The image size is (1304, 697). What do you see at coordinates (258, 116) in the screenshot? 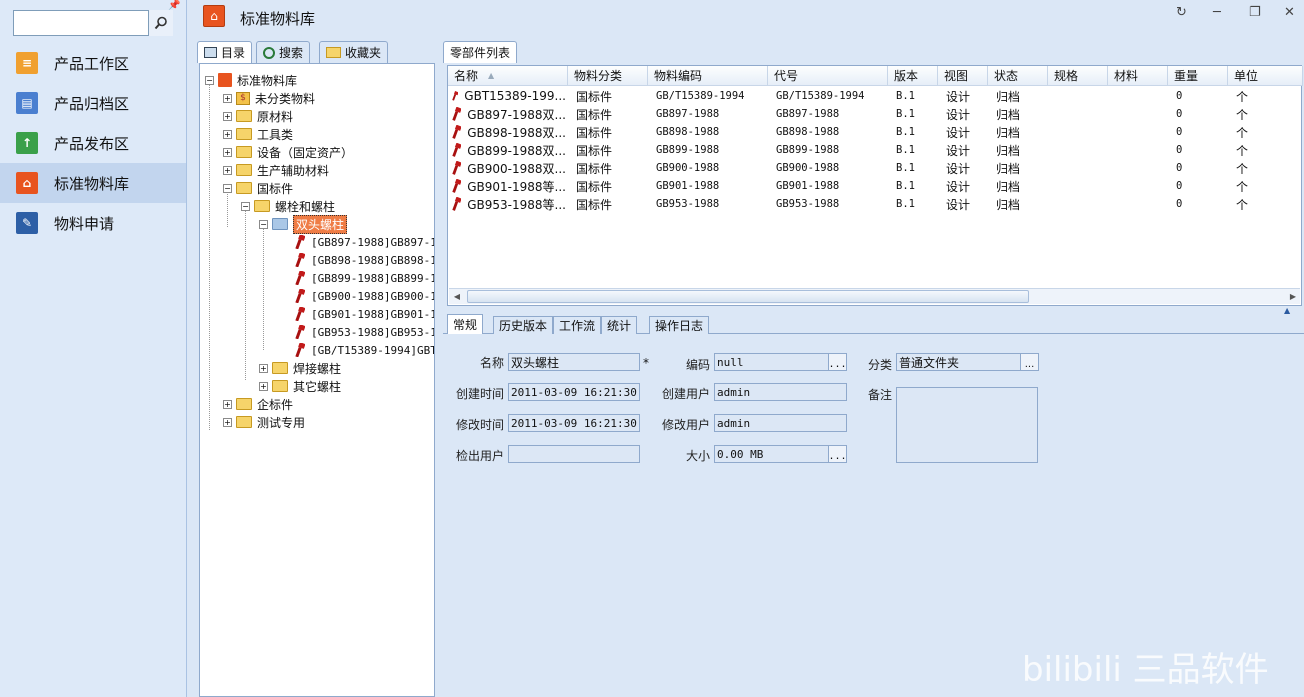
I see `tree-node-raw-material: + 原材料` at bounding box center [258, 116].